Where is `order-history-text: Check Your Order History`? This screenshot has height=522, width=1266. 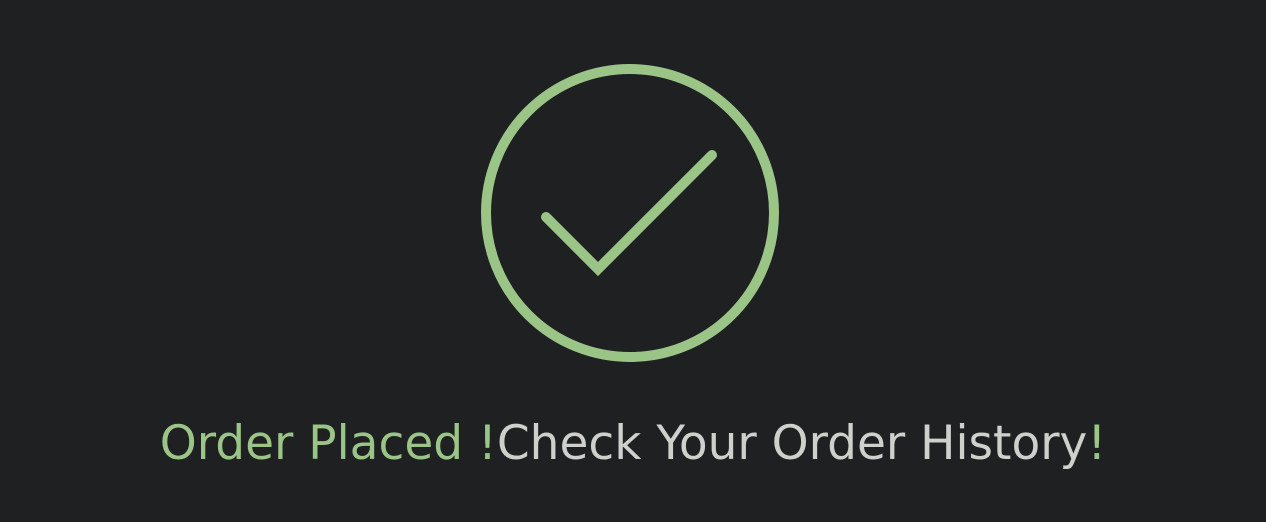
order-history-text: Check Your Order History is located at coordinates (792, 443).